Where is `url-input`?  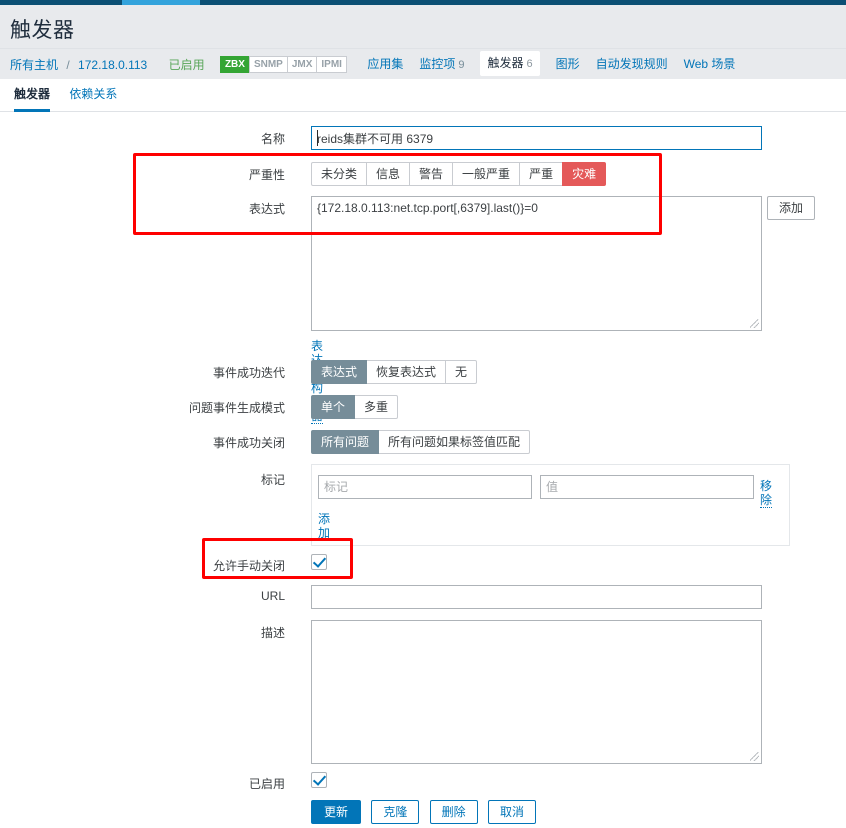
url-input is located at coordinates (536, 597).